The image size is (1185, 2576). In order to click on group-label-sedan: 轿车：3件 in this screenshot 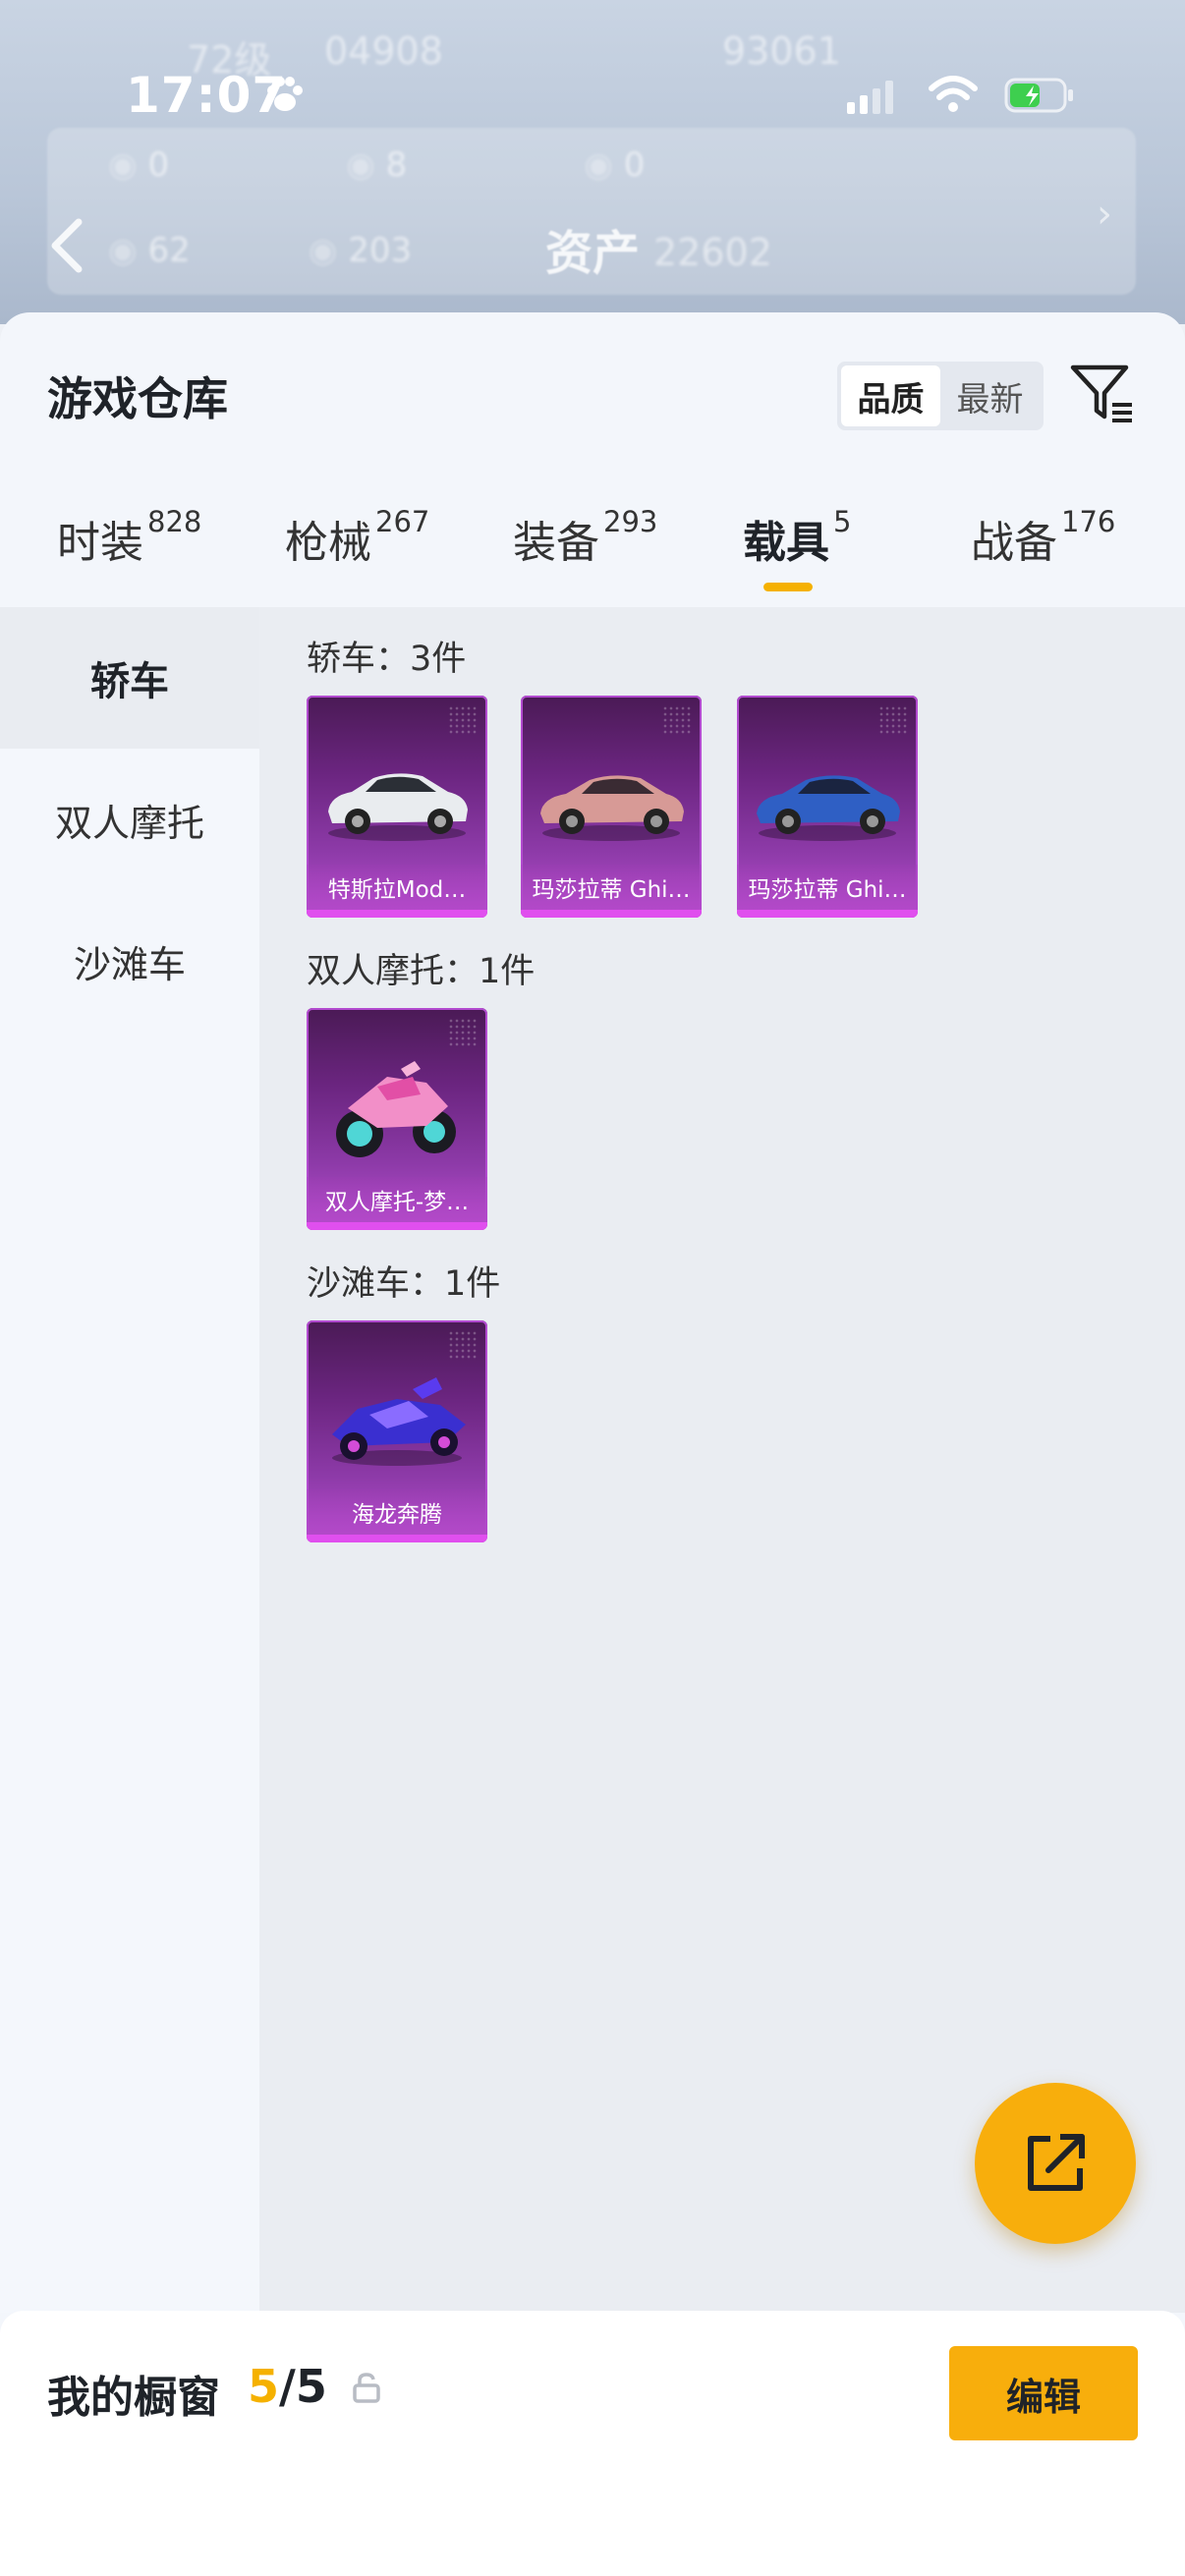, I will do `click(387, 659)`.